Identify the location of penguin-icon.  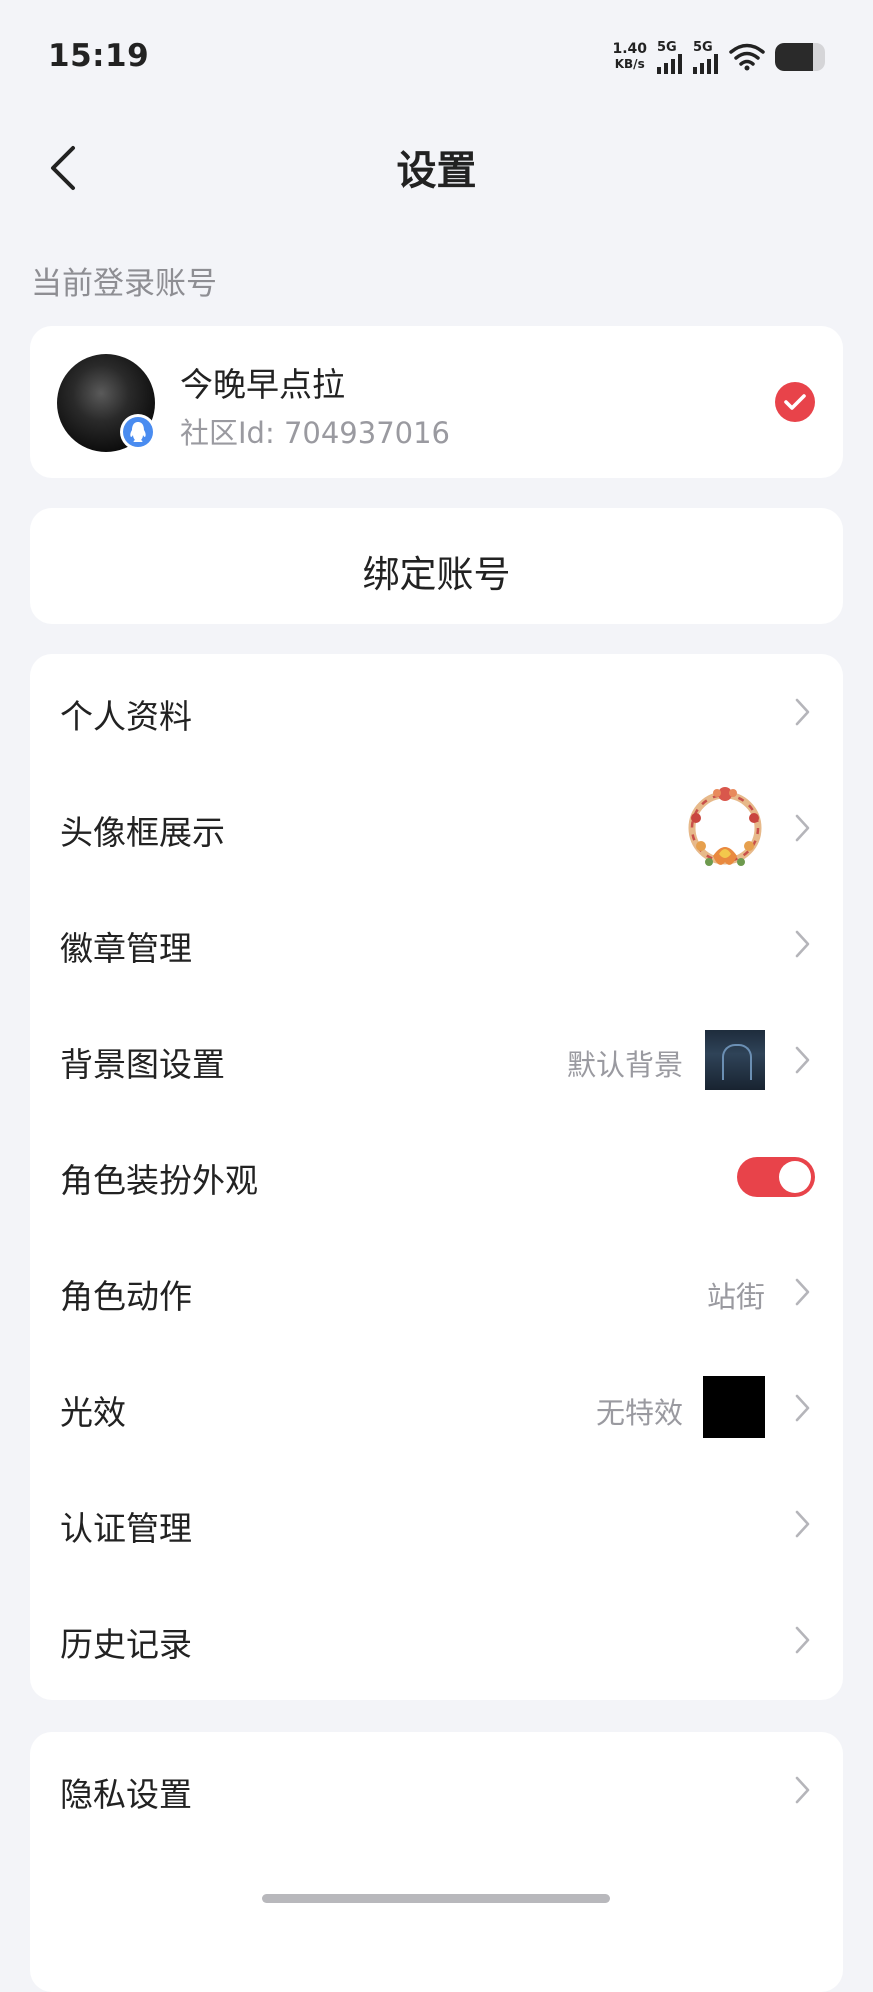
(138, 432).